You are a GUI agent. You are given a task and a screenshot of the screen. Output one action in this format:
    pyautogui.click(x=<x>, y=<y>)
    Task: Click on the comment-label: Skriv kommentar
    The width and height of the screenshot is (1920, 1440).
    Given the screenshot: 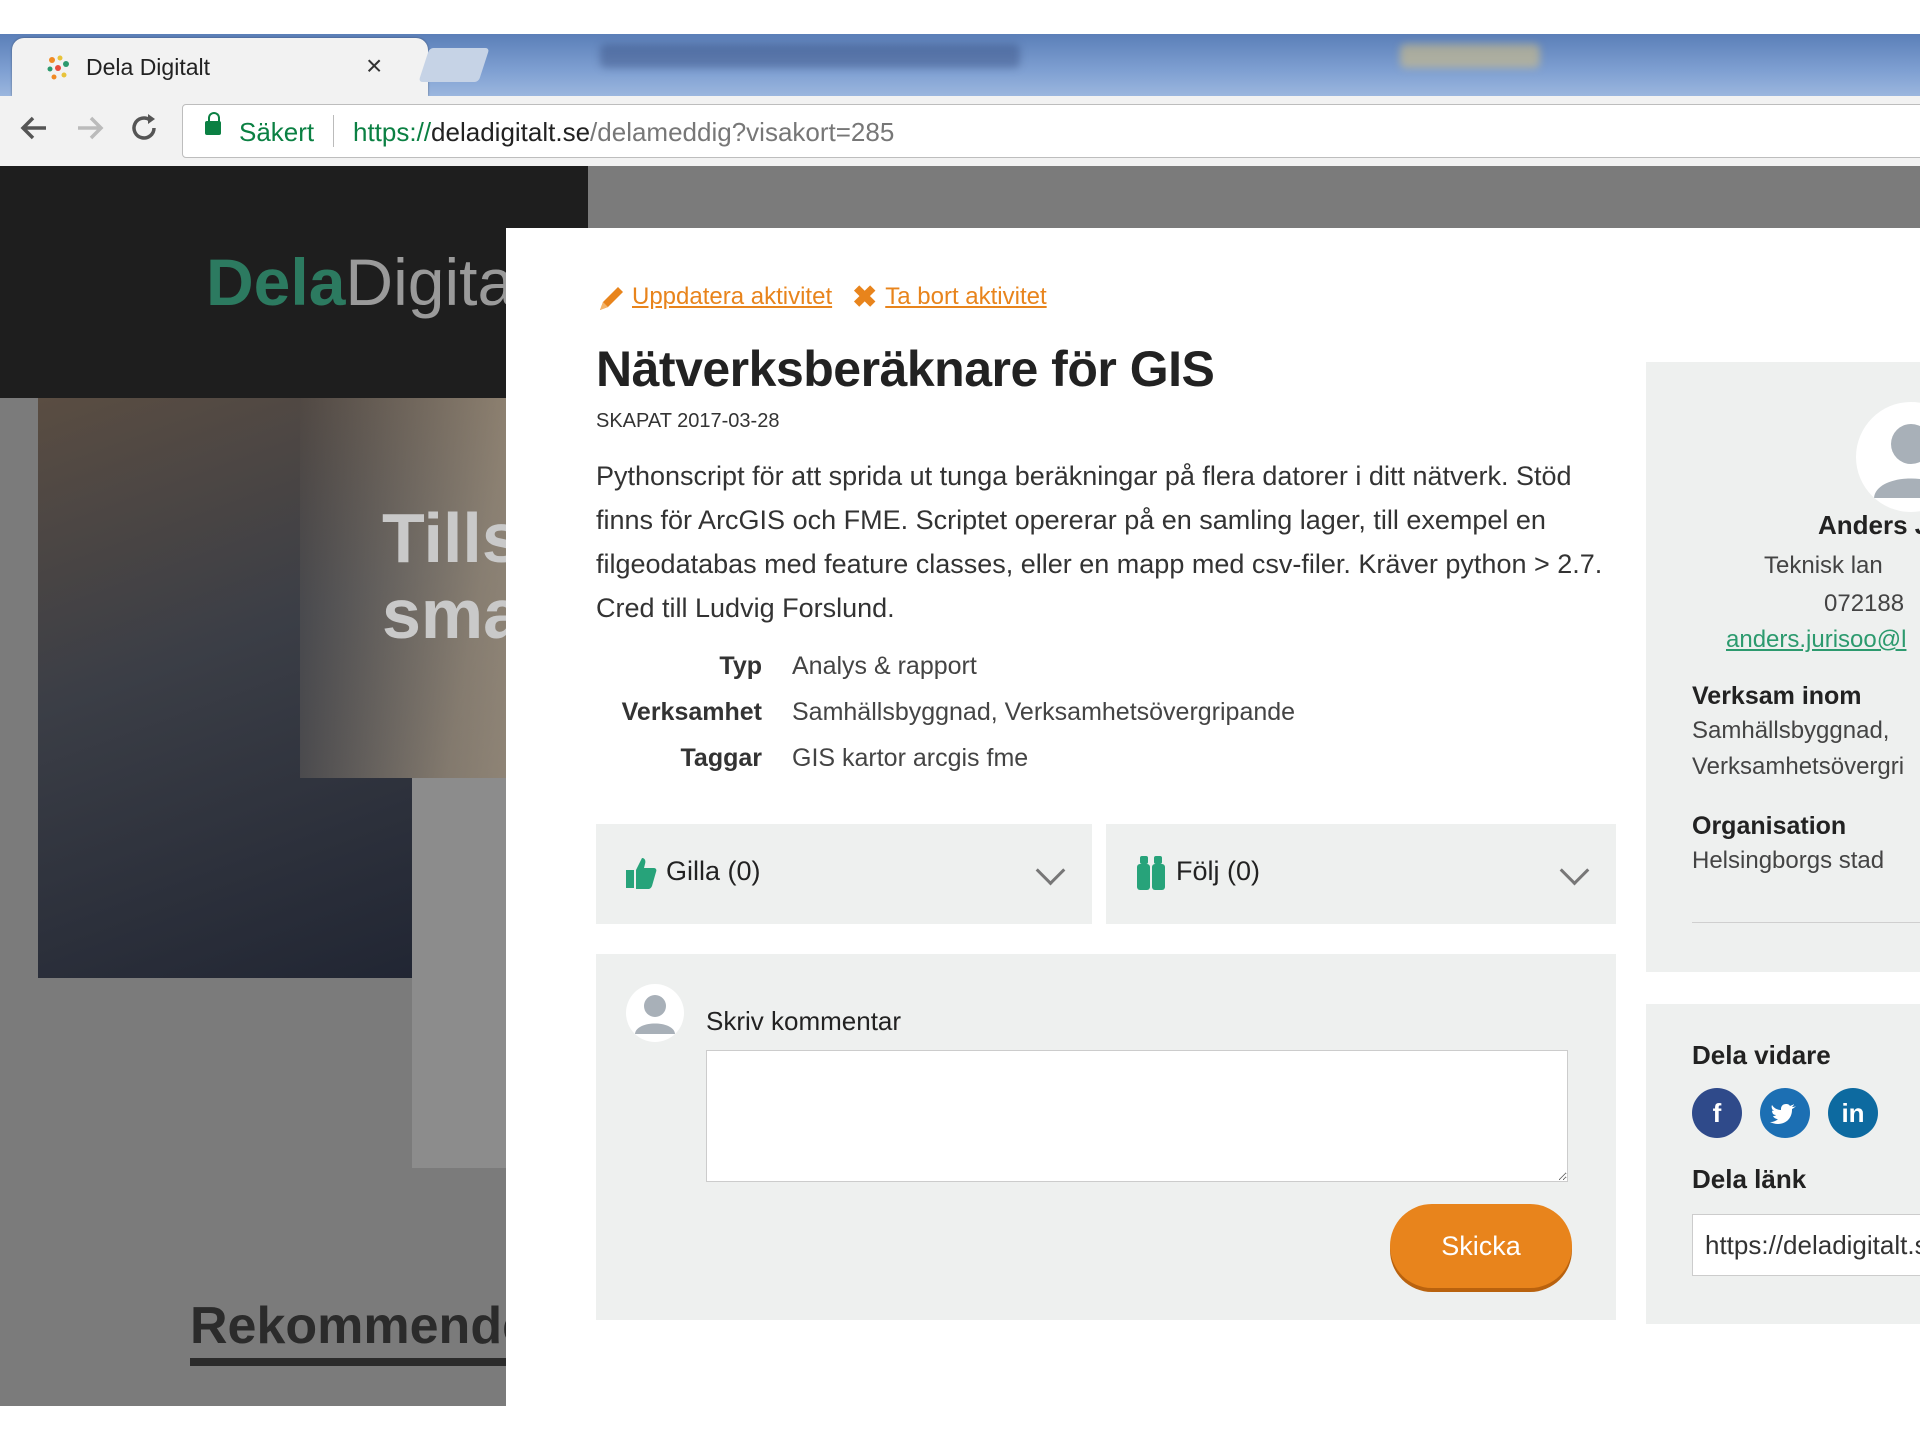 What is the action you would take?
    pyautogui.click(x=804, y=1021)
    